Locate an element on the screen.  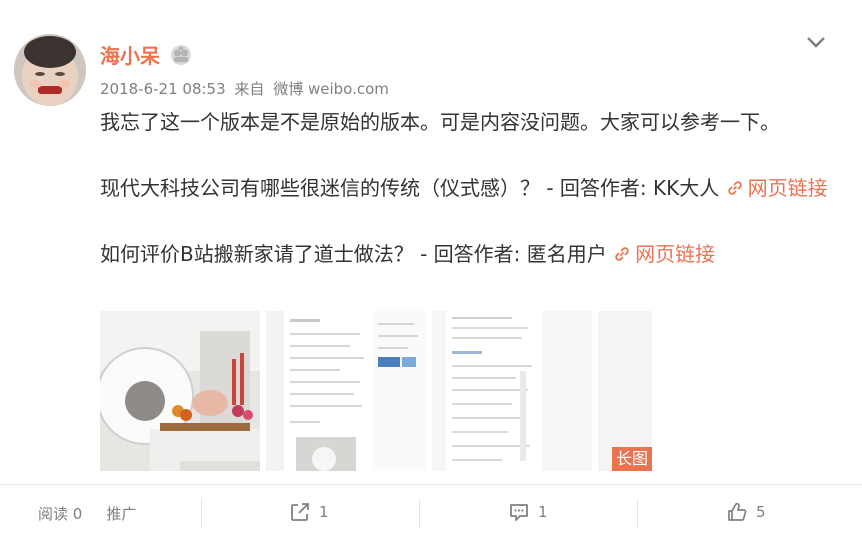
promote-button: 推广 is located at coordinates (121, 513).